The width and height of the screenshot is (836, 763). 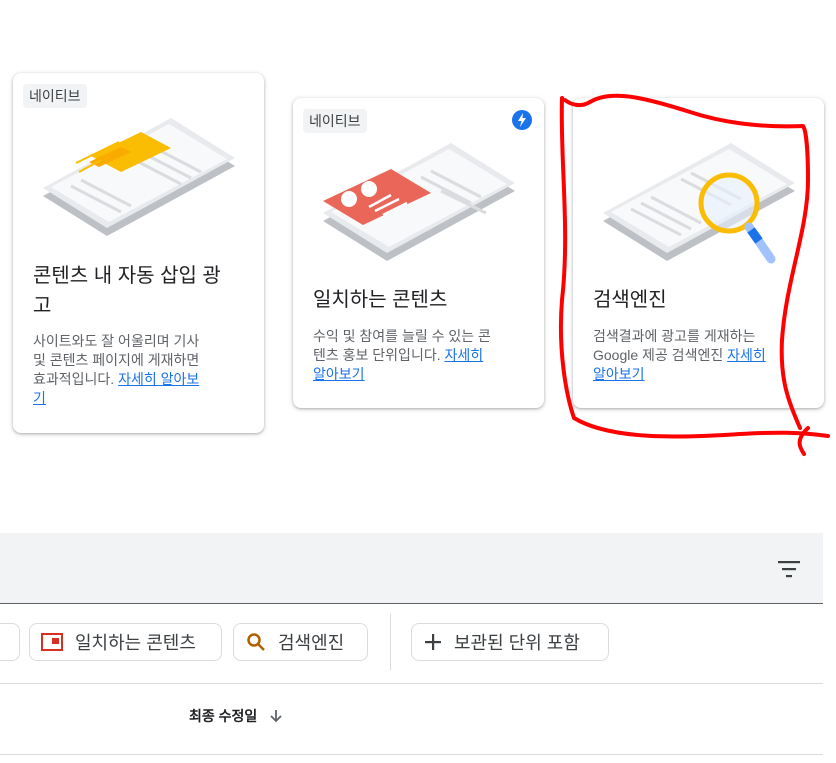 I want to click on matched-content-icon, so click(x=52, y=642).